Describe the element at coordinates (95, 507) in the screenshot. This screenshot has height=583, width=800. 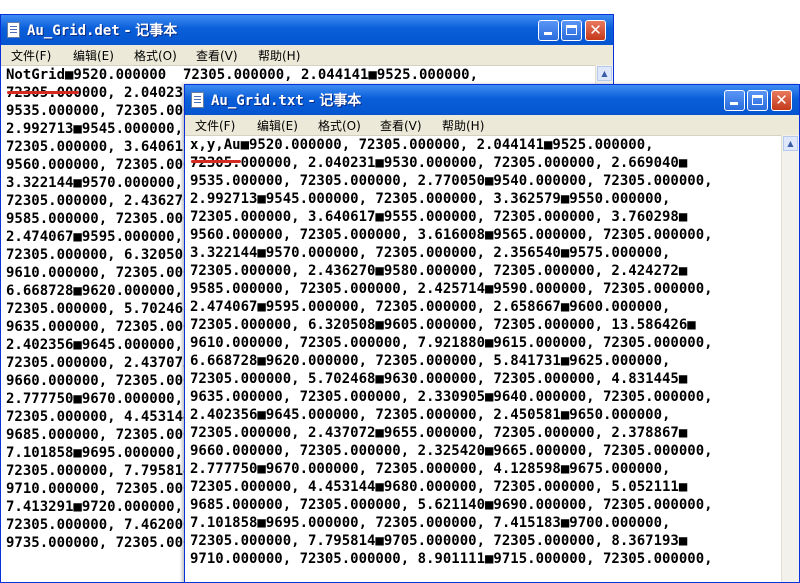
I see `text-line: 7.413291■9720.000000,` at that location.